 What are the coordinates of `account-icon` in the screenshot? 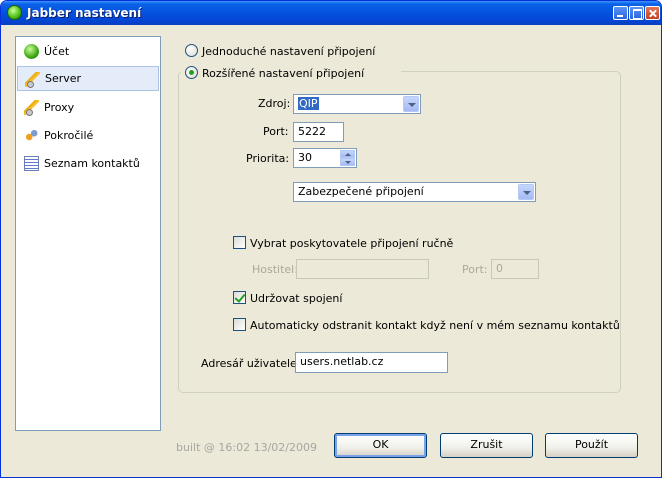 It's located at (31, 51).